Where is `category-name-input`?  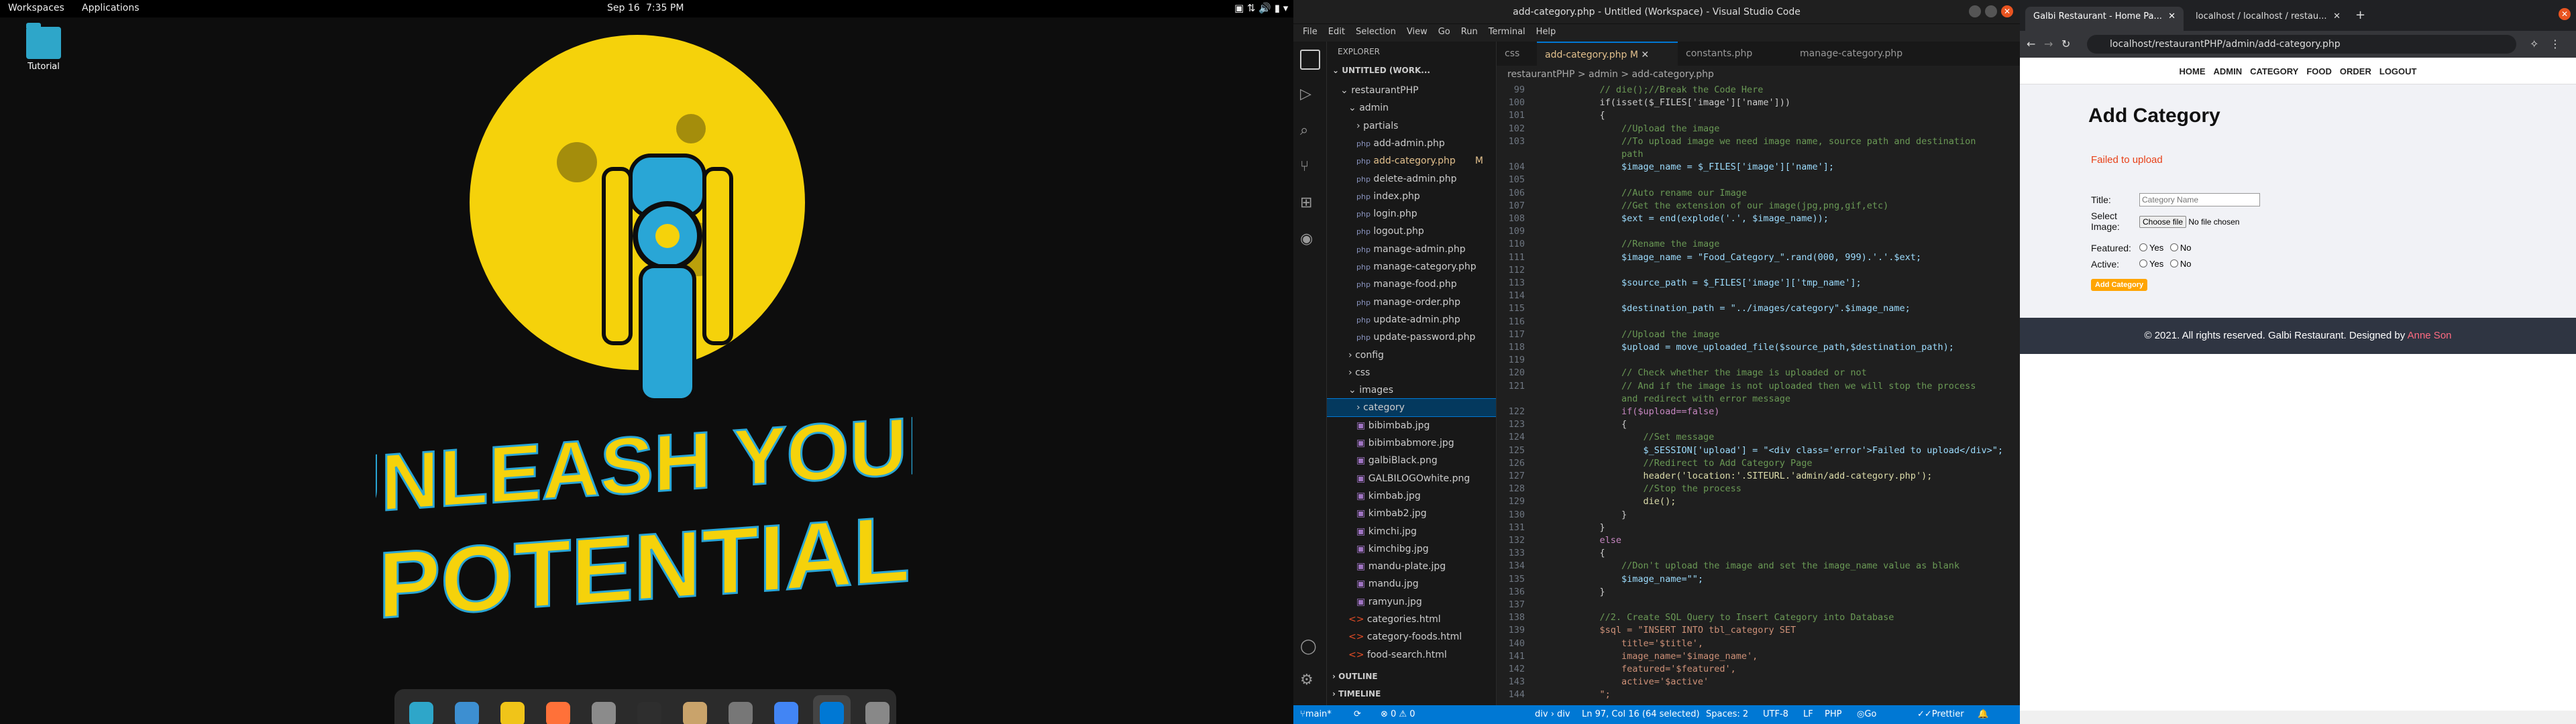
category-name-input is located at coordinates (2199, 199).